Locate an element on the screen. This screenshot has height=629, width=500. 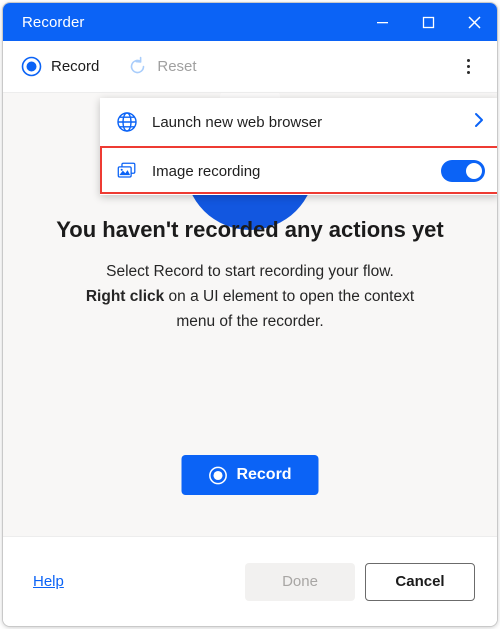
record-button: Record is located at coordinates (250, 475).